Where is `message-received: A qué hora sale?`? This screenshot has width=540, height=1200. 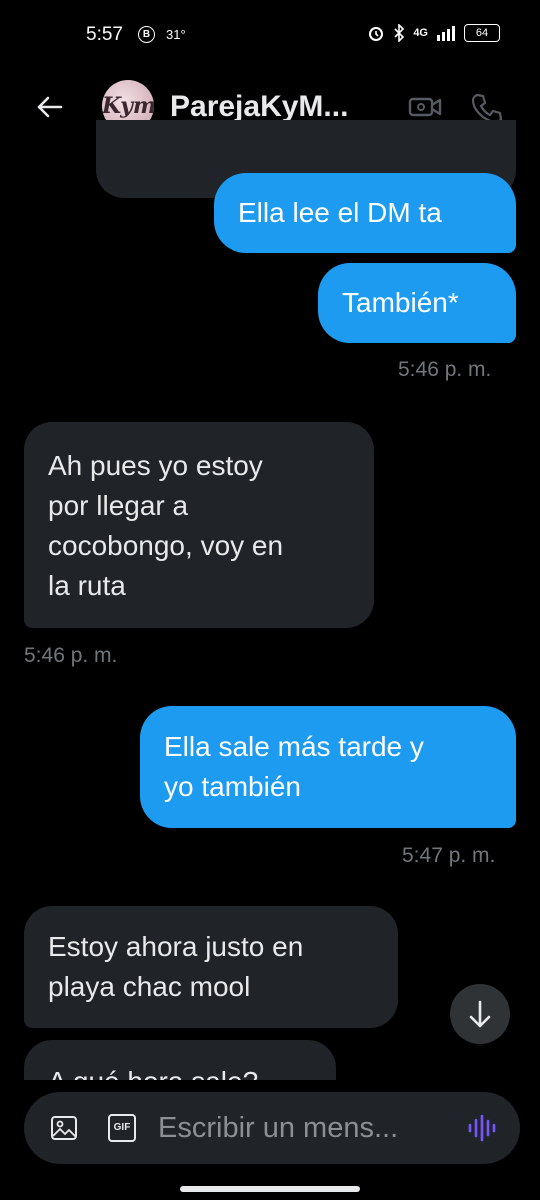 message-received: A qué hora sale? is located at coordinates (180, 1060).